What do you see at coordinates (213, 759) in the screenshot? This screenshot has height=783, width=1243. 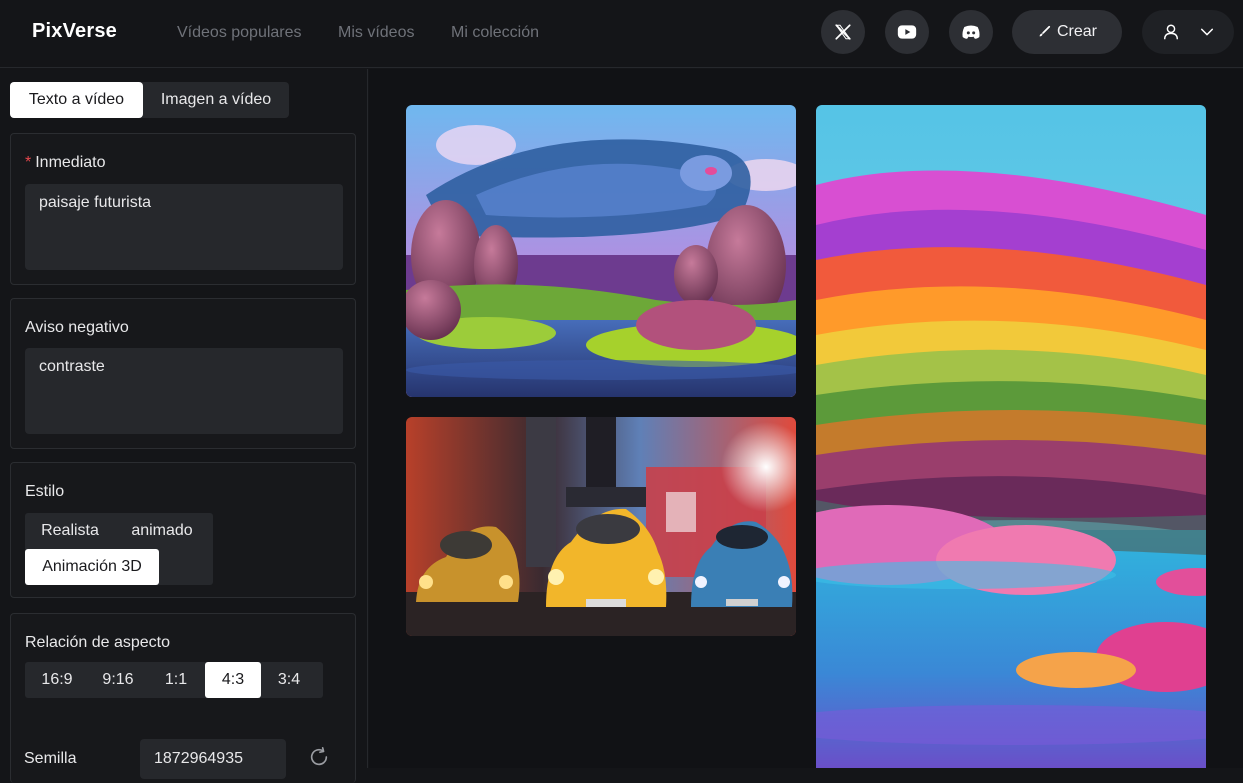 I see `seed-input` at bounding box center [213, 759].